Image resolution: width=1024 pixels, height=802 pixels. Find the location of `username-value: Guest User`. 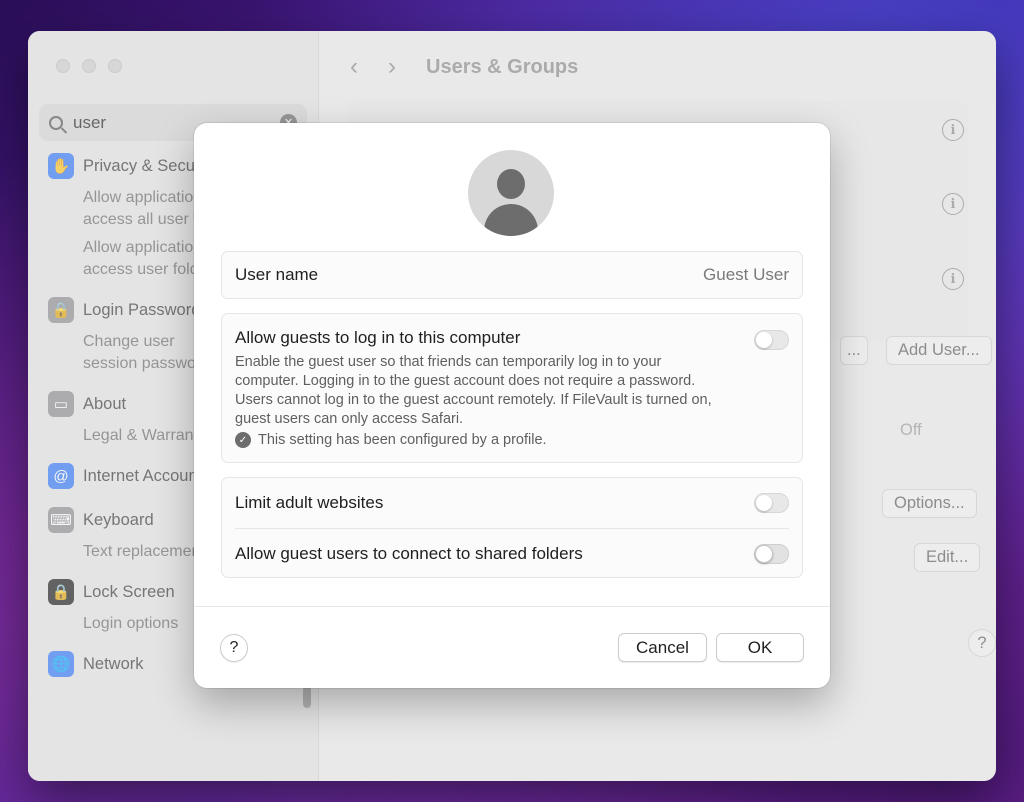

username-value: Guest User is located at coordinates (746, 274).